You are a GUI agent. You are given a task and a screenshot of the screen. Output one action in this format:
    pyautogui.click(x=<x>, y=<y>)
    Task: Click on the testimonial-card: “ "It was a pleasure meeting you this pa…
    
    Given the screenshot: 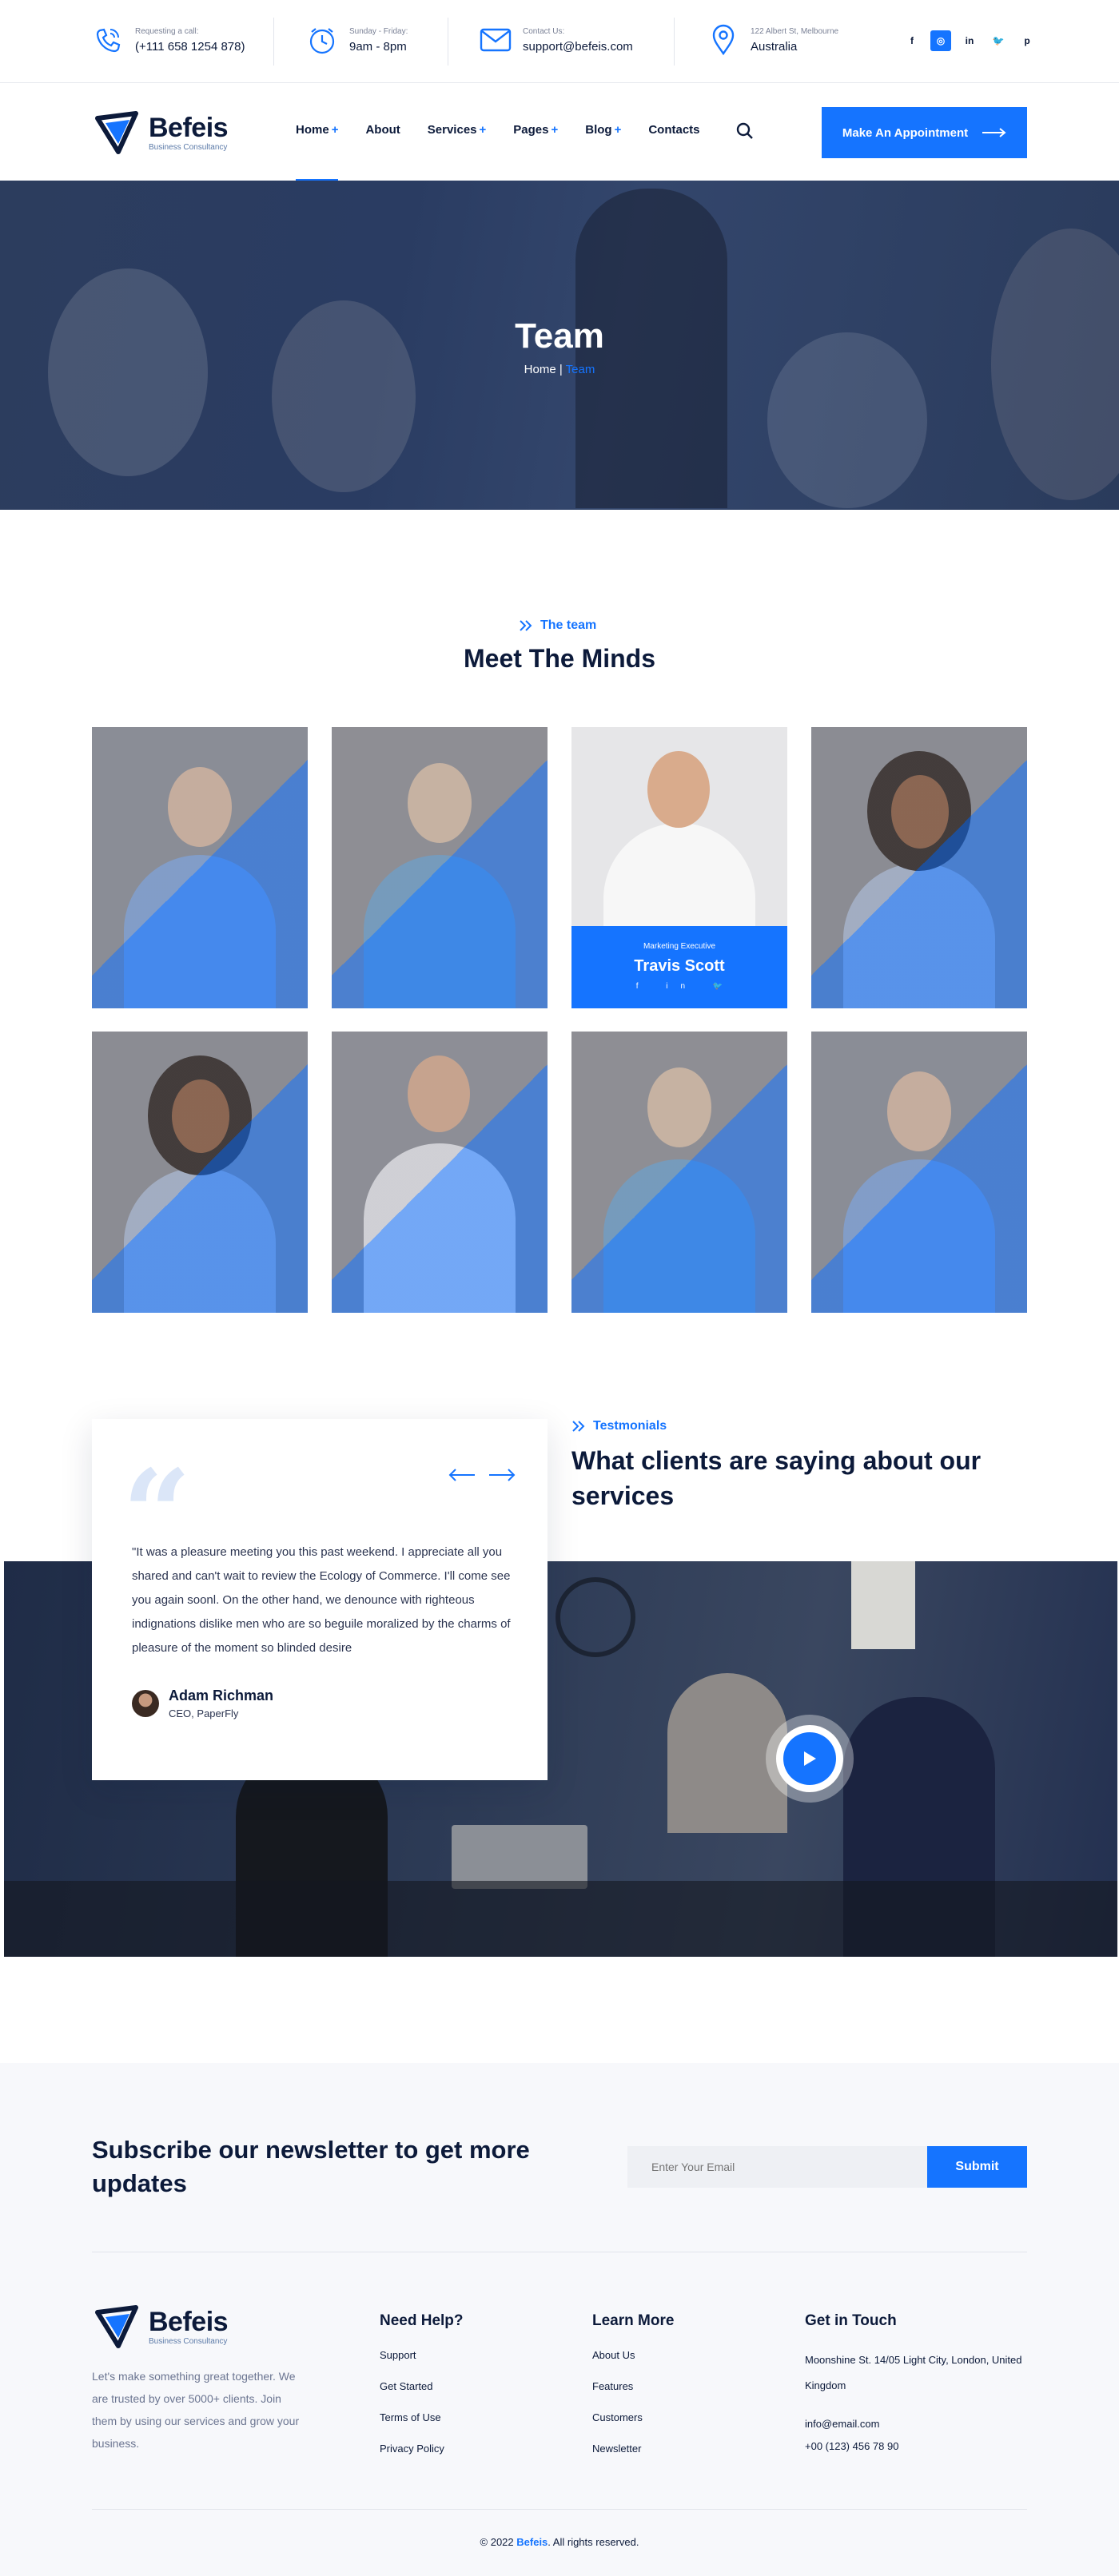 What is the action you would take?
    pyautogui.click(x=320, y=1599)
    